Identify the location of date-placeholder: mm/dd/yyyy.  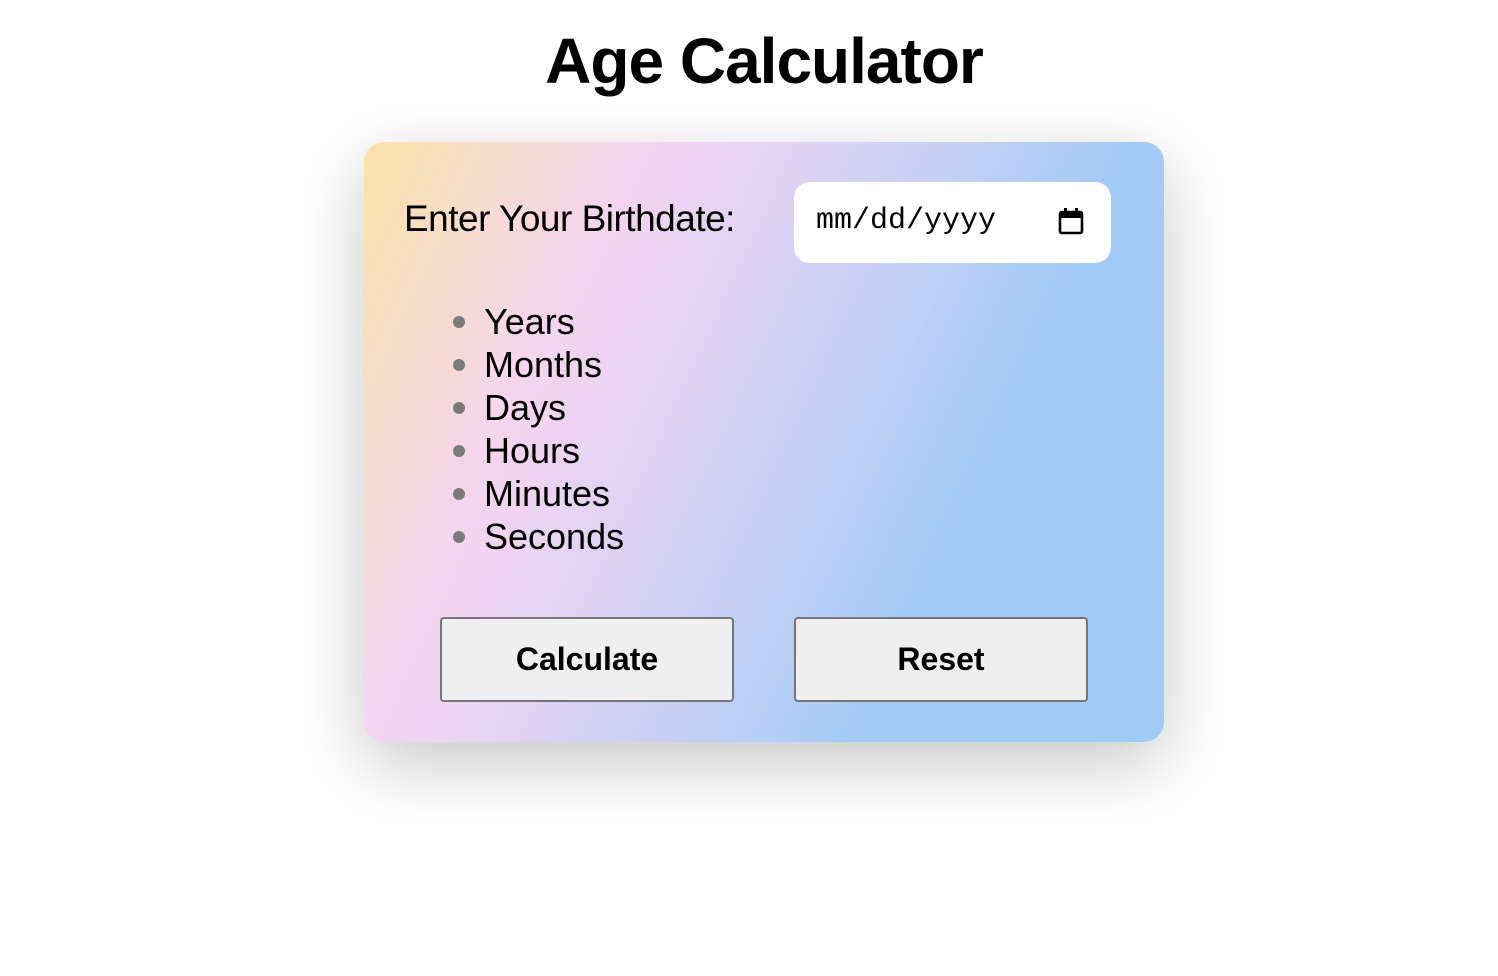
(906, 221).